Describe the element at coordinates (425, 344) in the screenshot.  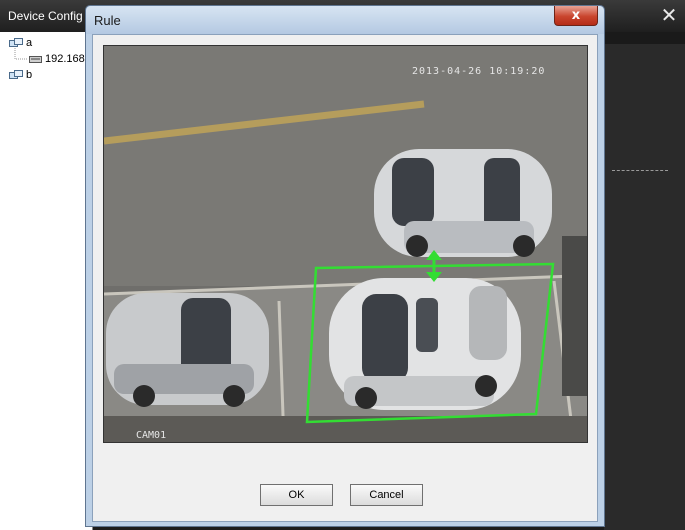
I see `car-center` at that location.